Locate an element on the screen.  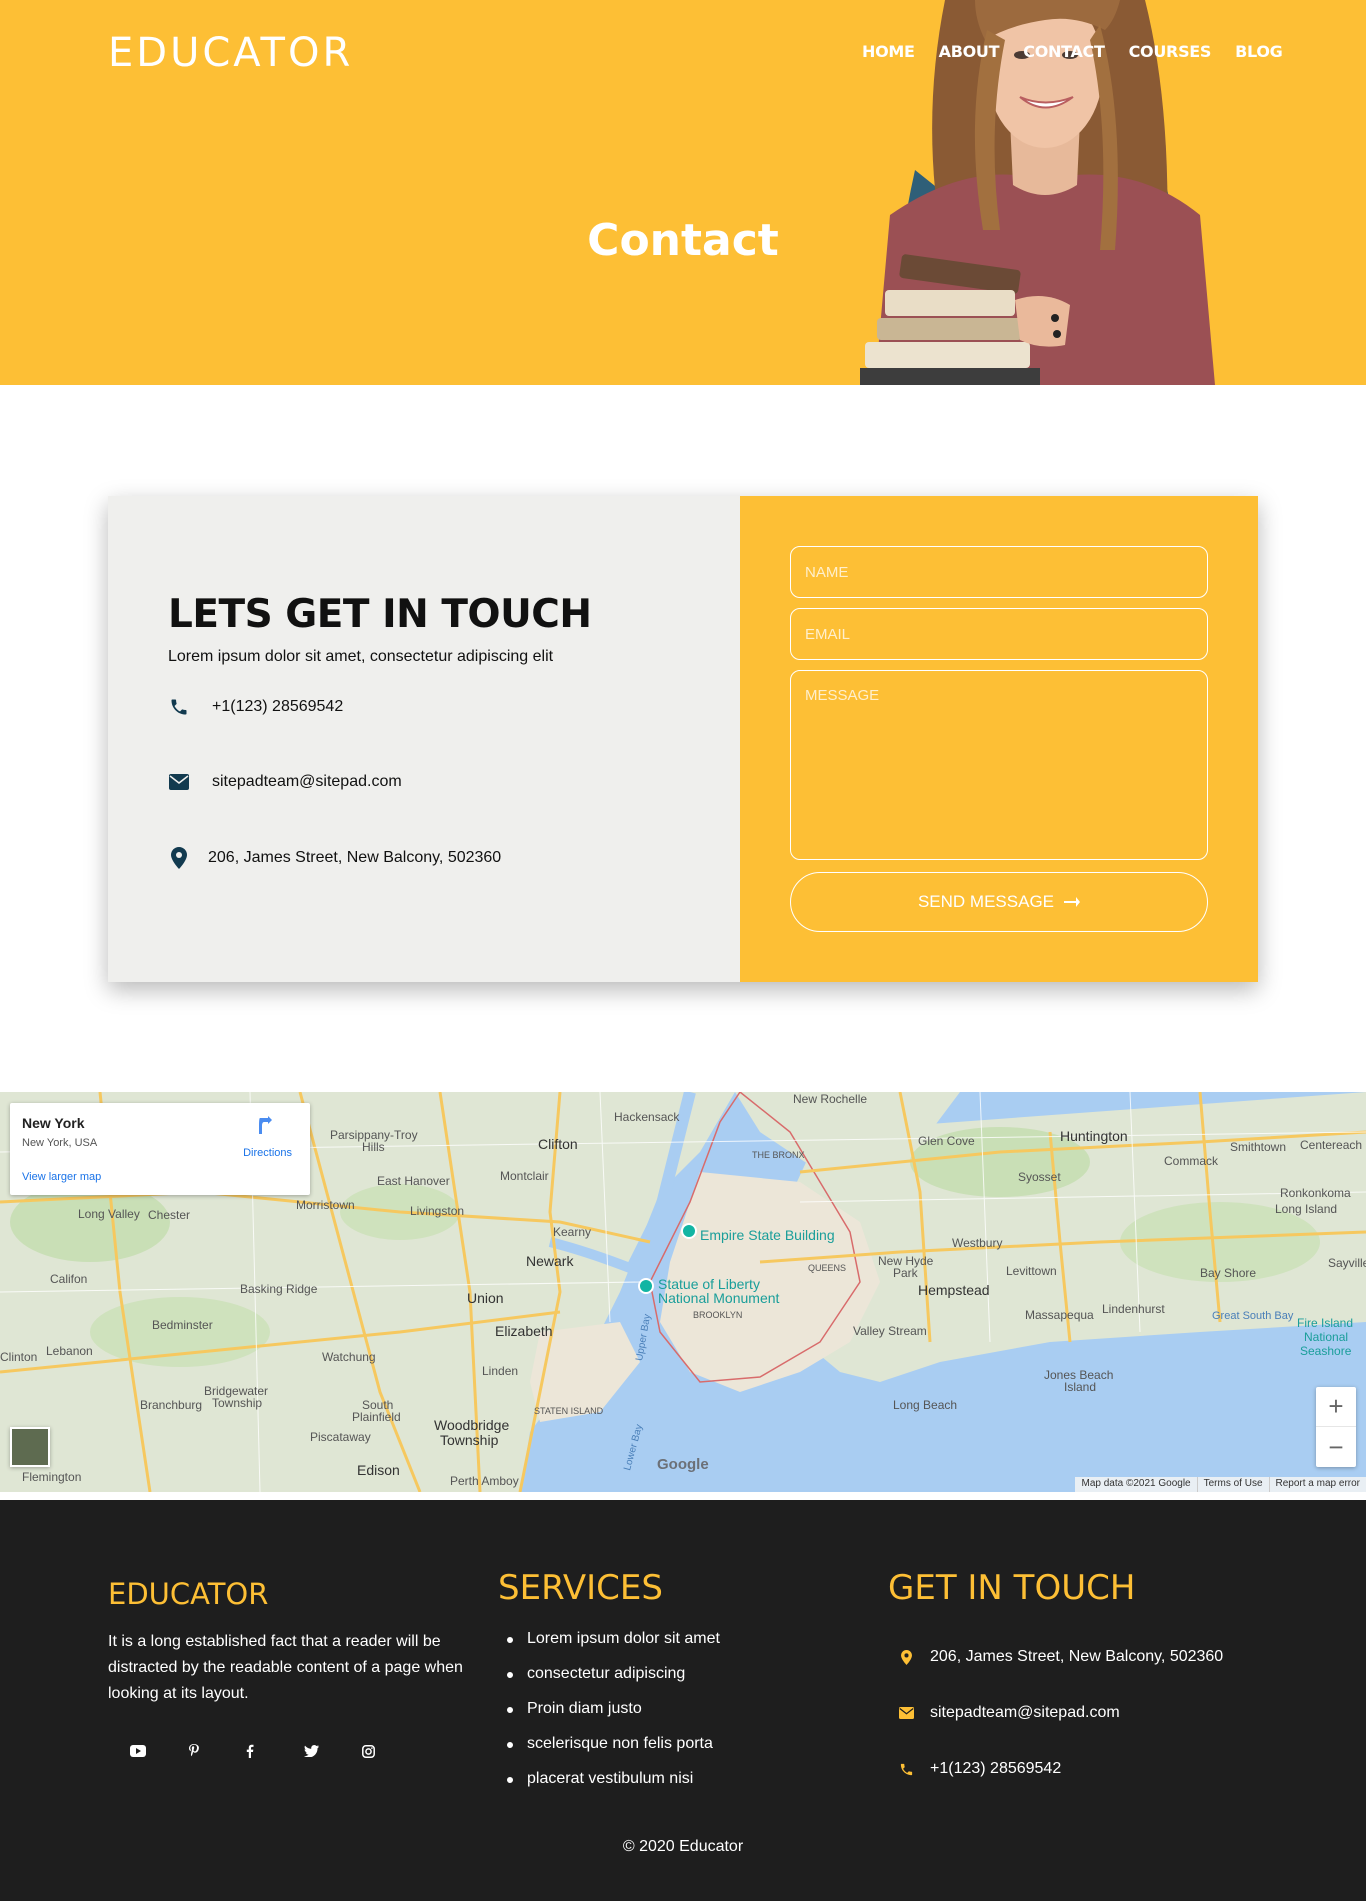
map-label: Lebanon is located at coordinates (69, 1351).